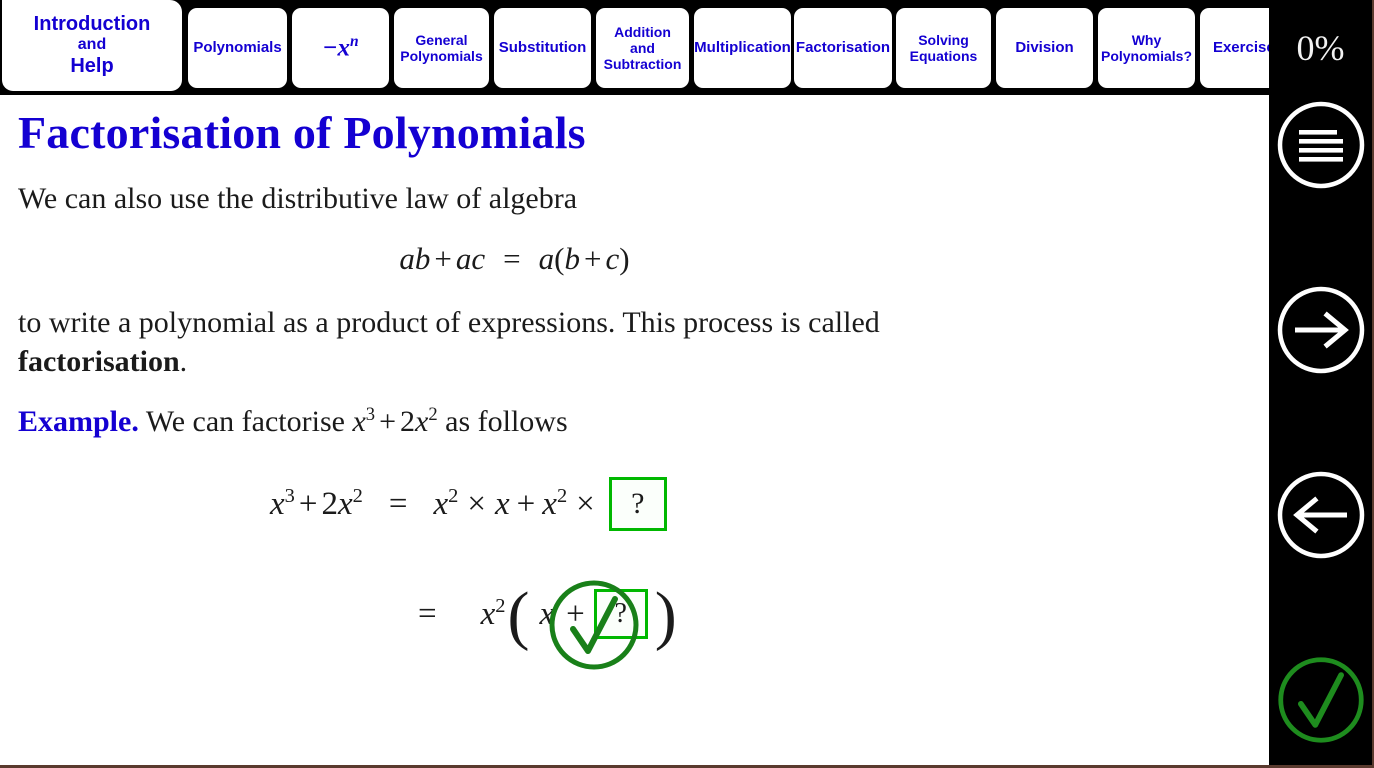 This screenshot has height=768, width=1374. I want to click on tab-label-division: Division, so click(1044, 48).